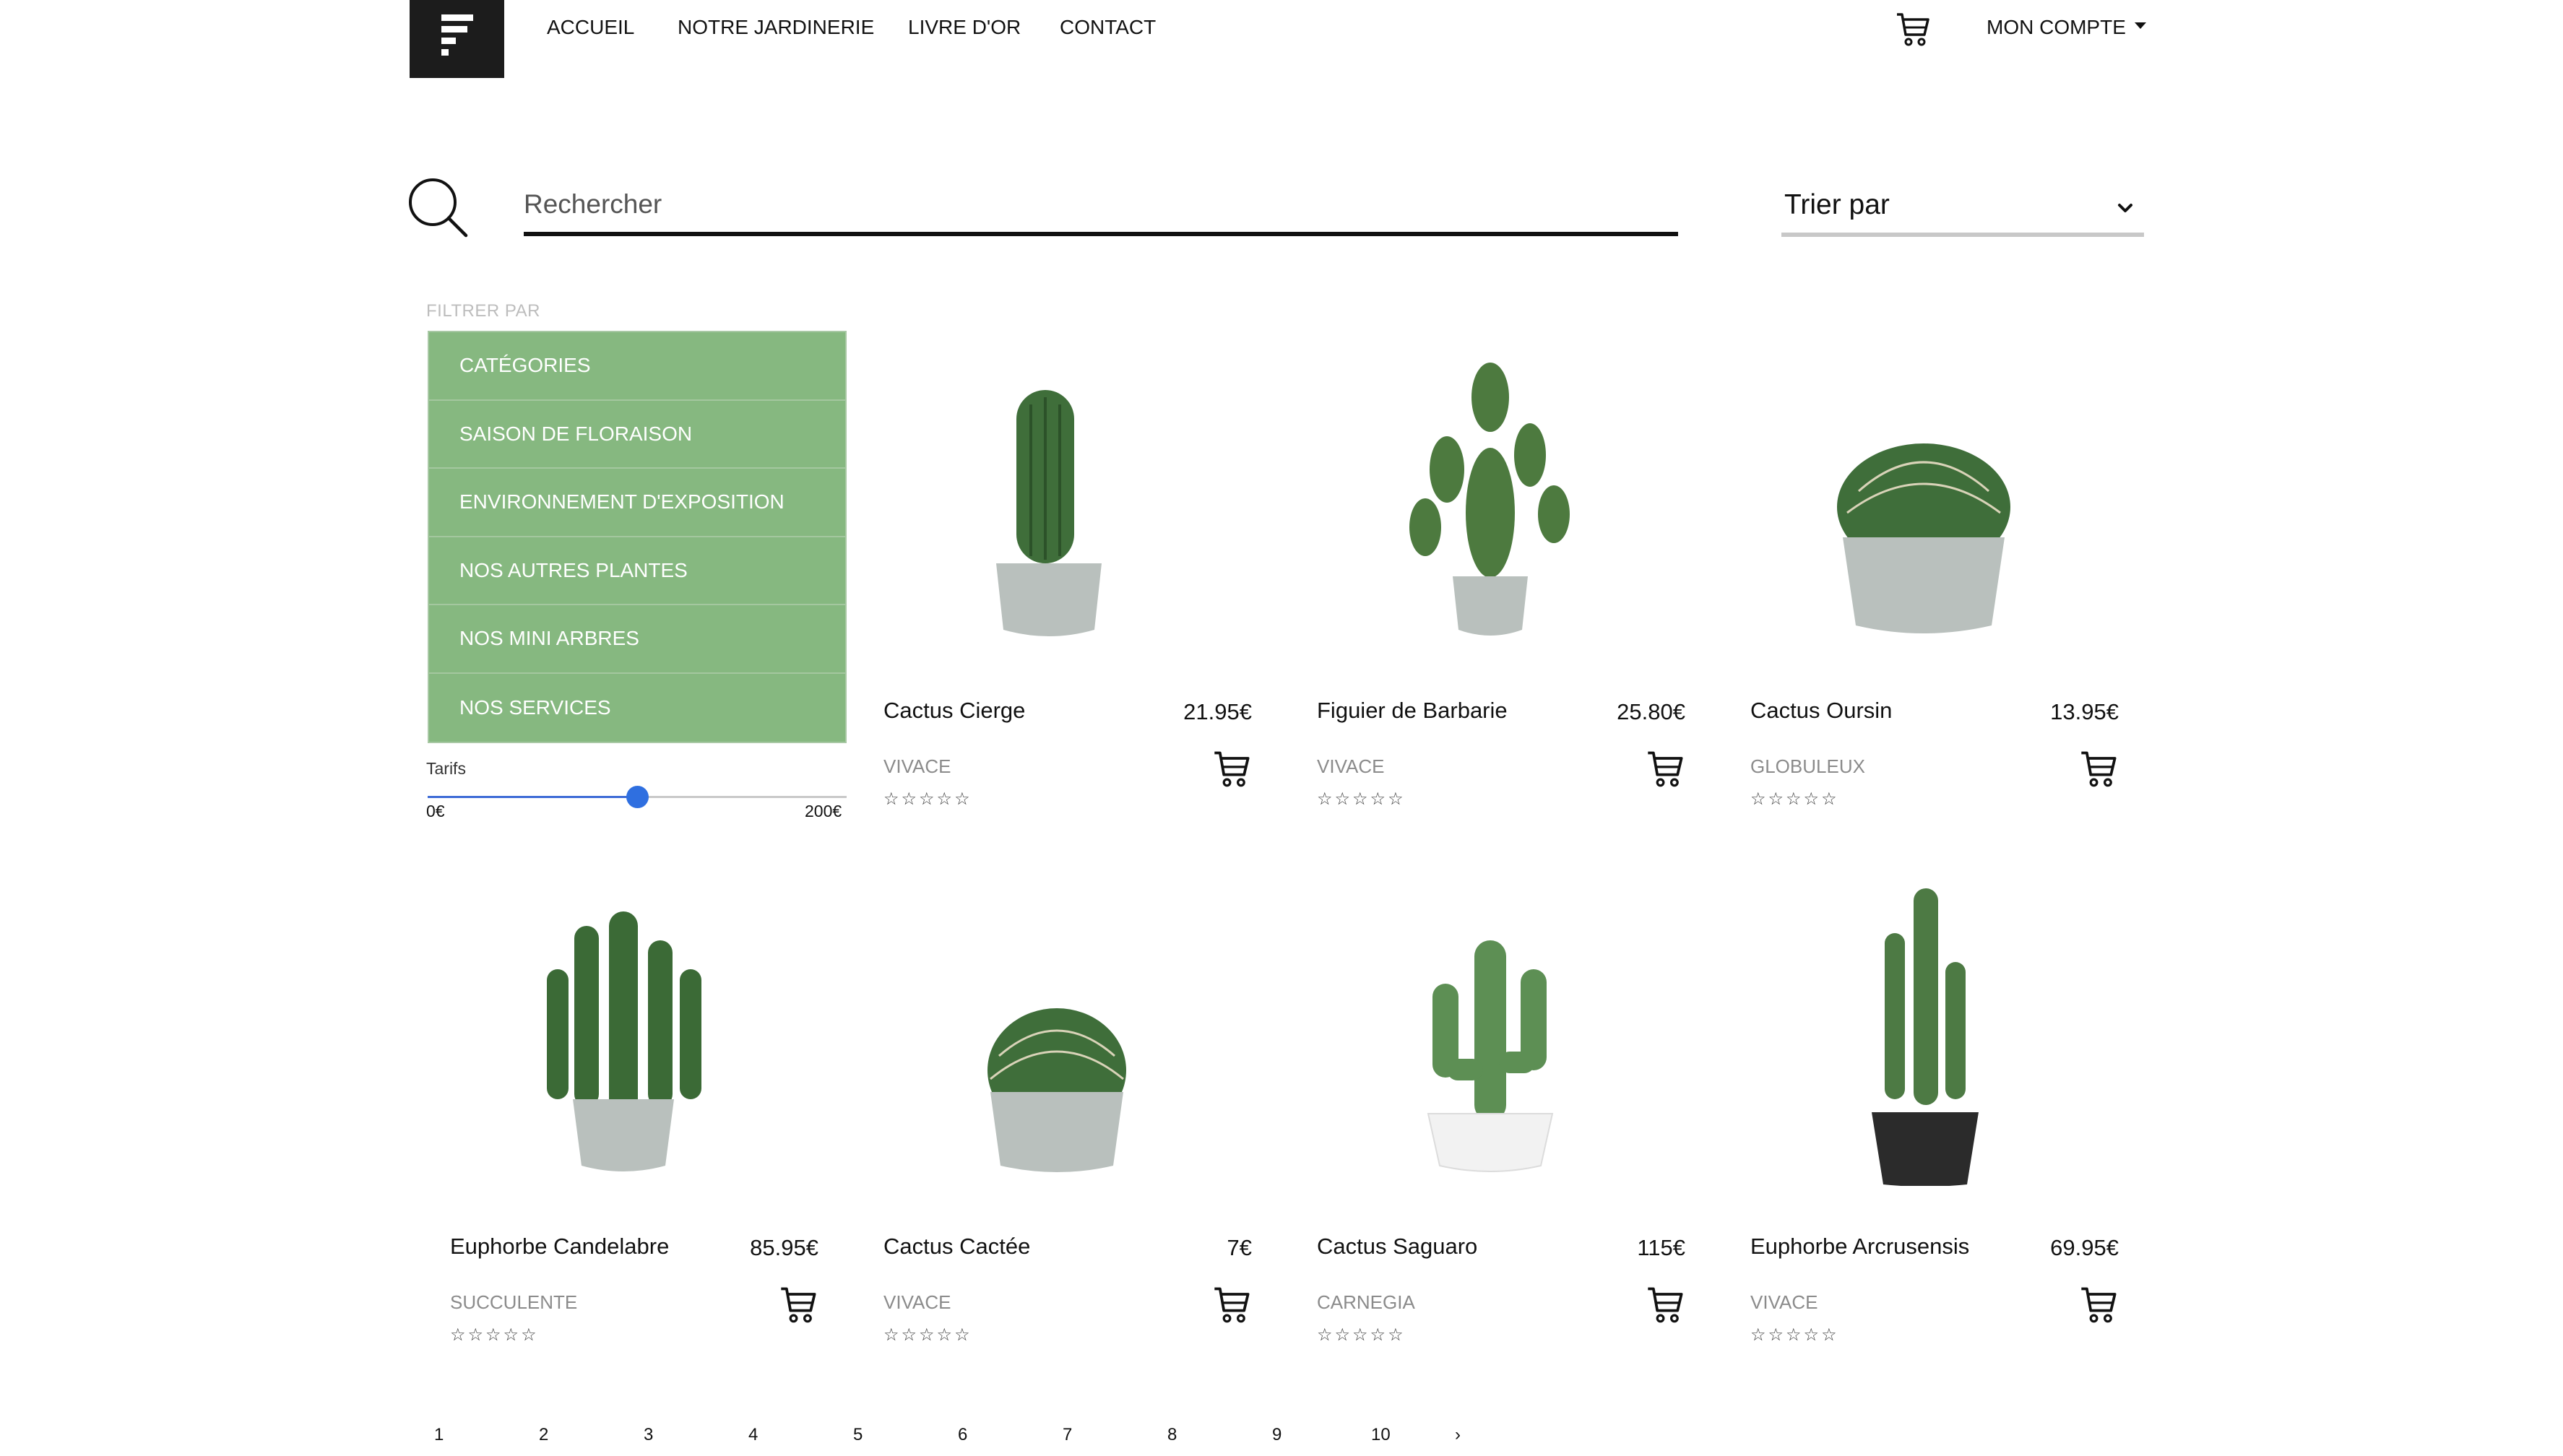 The height and width of the screenshot is (1456, 2563). I want to click on product-card: Figuier de Barbarie 25.80€ VIVACE ☆☆☆☆☆, so click(1501, 578).